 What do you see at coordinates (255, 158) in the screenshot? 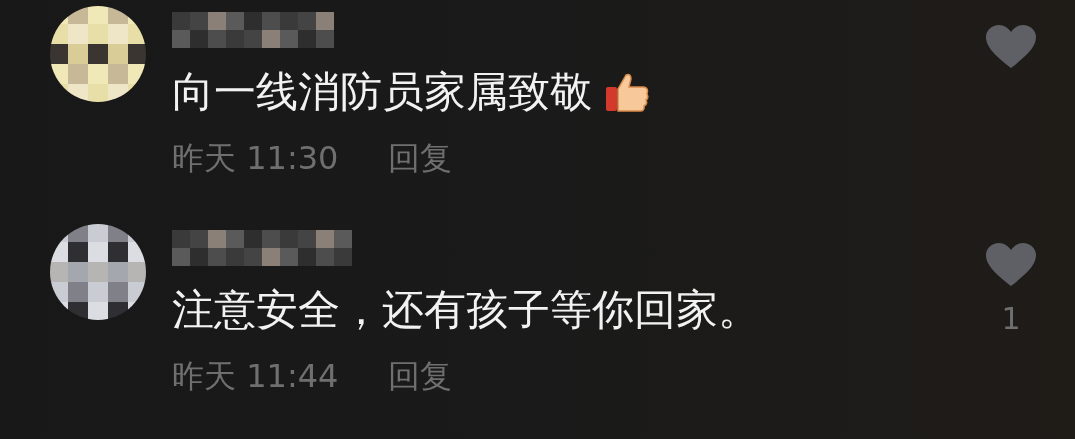
I see `comment-time: 昨天 11:30` at bounding box center [255, 158].